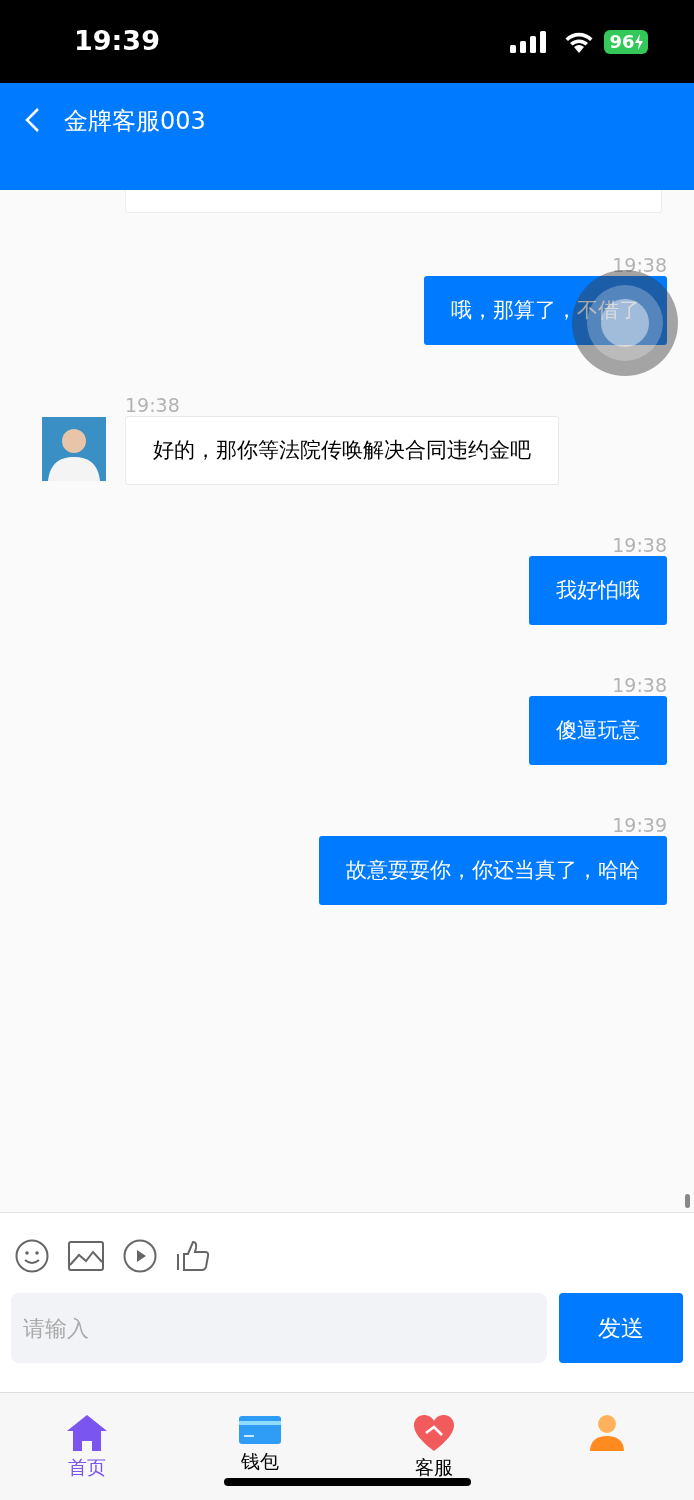 This screenshot has height=1500, width=694. I want to click on clock: 19:39, so click(117, 41).